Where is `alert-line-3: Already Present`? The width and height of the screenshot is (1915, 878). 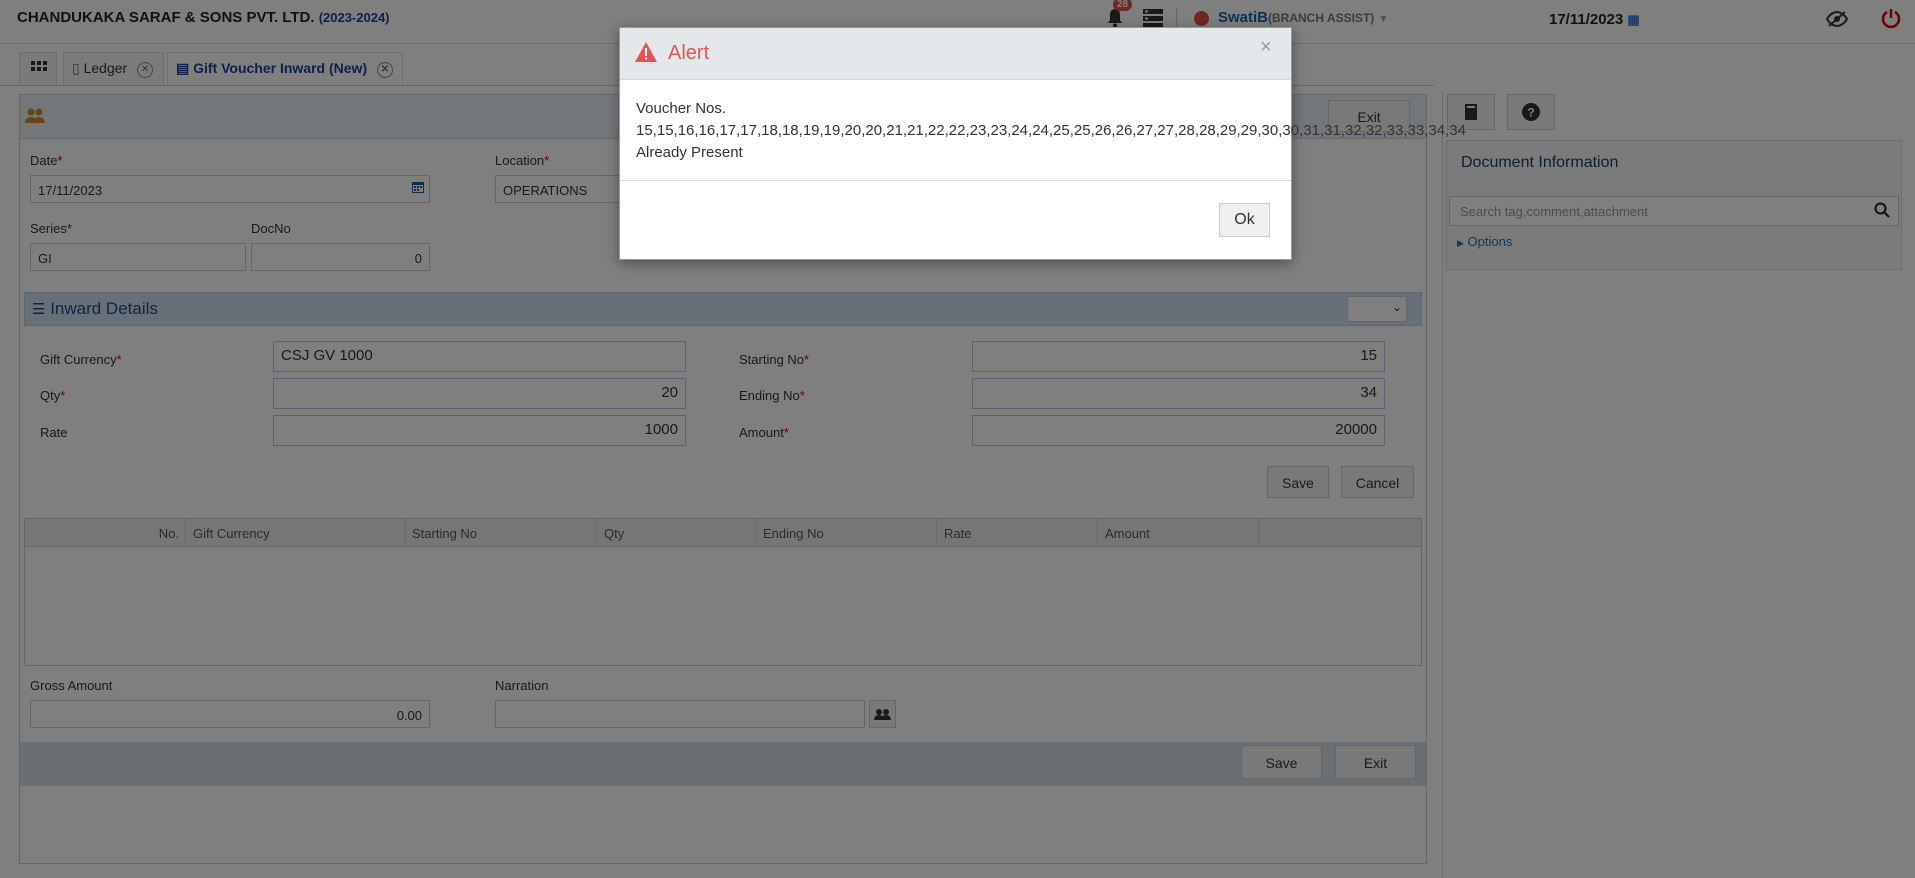
alert-line-3: Already Present is located at coordinates (689, 152).